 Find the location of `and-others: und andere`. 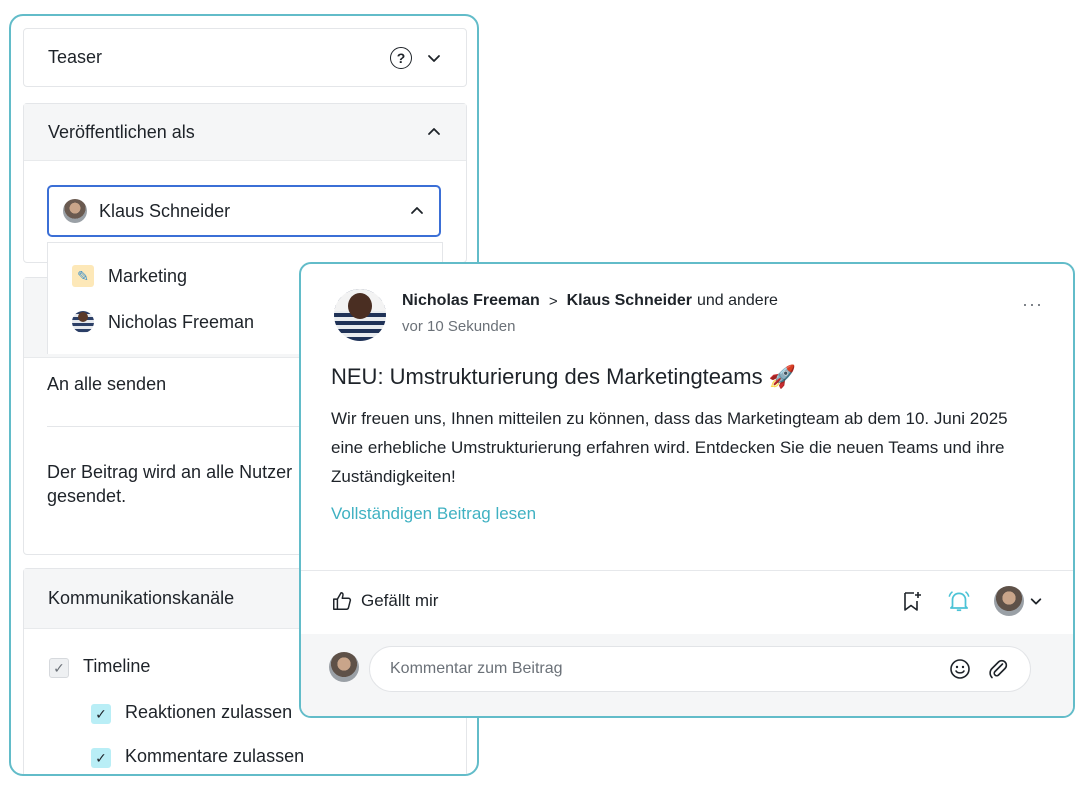

and-others: und andere is located at coordinates (737, 301).